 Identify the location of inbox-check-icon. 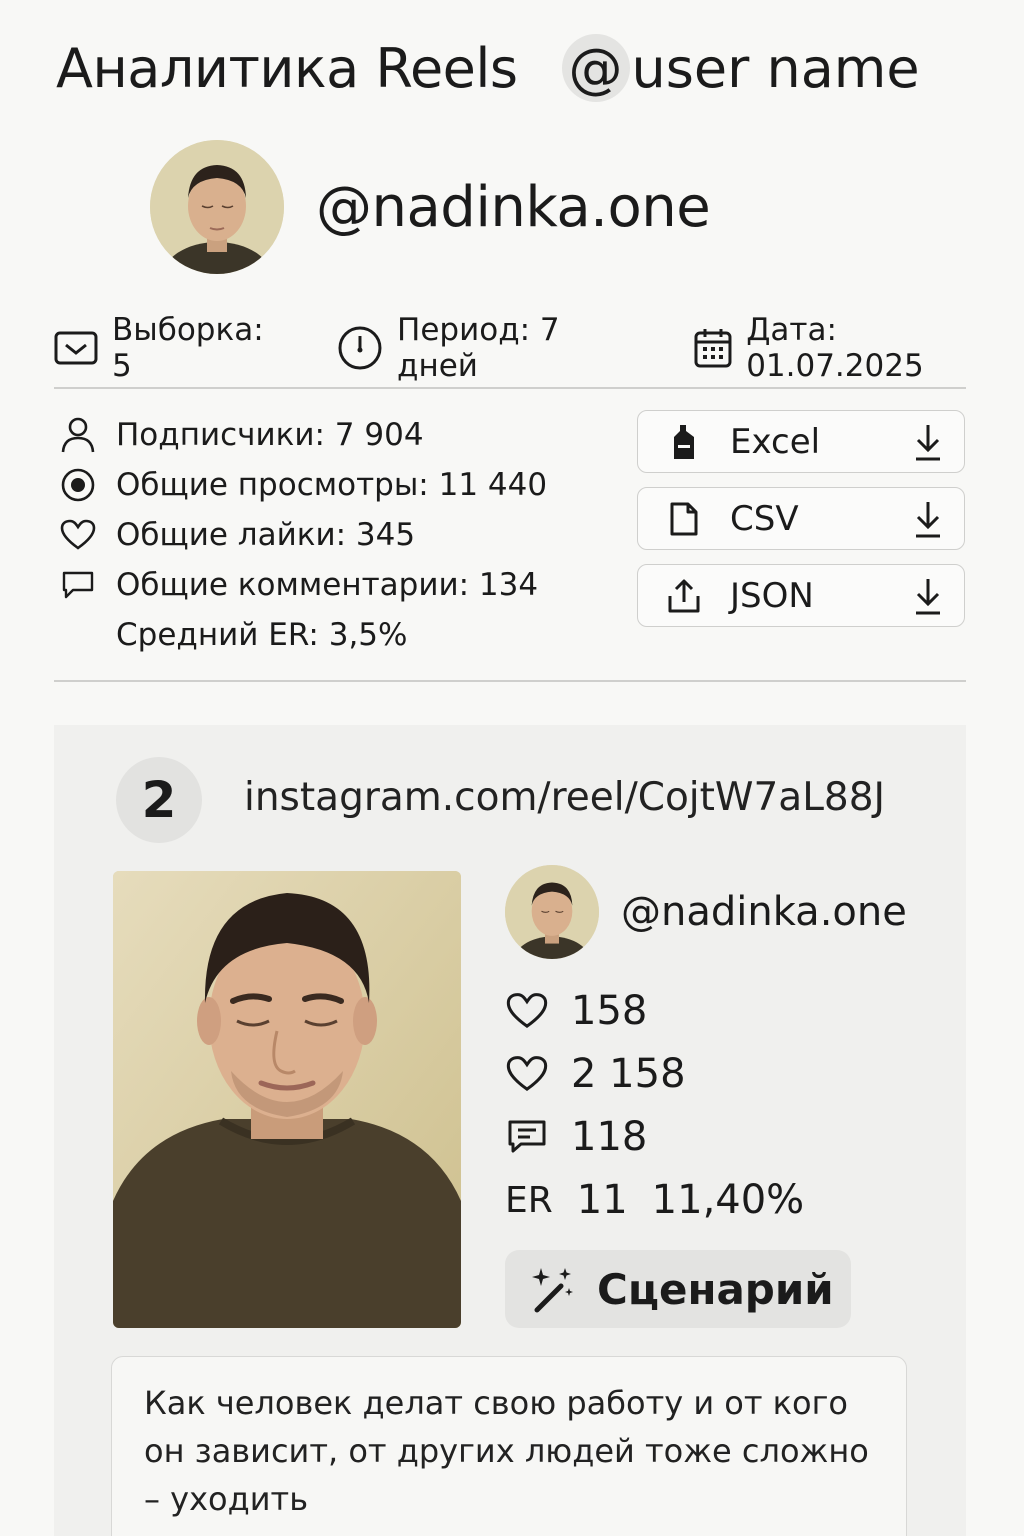
(76, 348).